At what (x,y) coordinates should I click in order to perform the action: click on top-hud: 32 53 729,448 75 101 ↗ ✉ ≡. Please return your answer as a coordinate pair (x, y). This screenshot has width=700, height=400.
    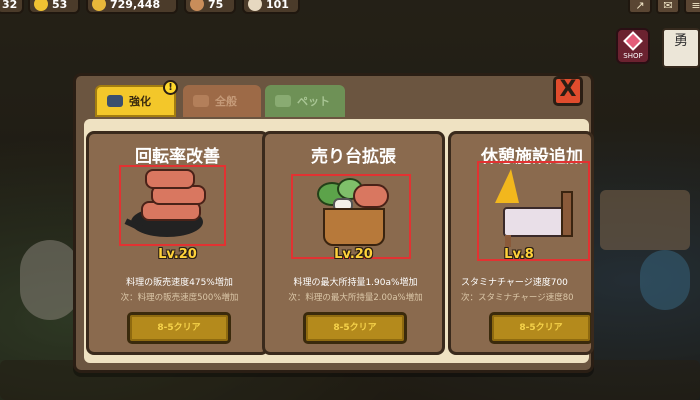
    Looking at the image, I should click on (350, 8).